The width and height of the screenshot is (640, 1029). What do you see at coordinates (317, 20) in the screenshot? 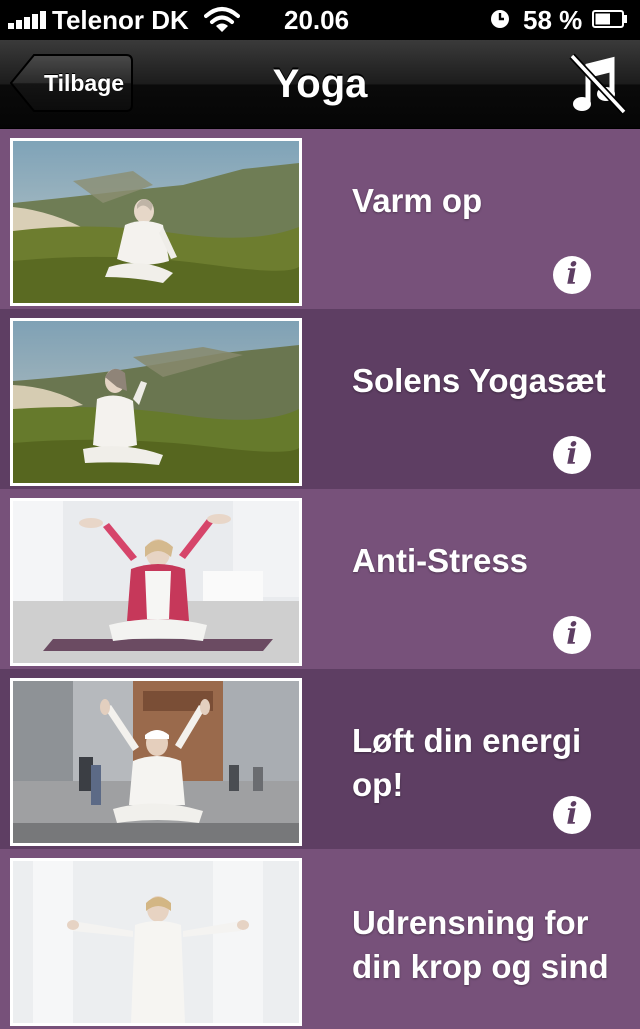
I see `clock-time: 20.06` at bounding box center [317, 20].